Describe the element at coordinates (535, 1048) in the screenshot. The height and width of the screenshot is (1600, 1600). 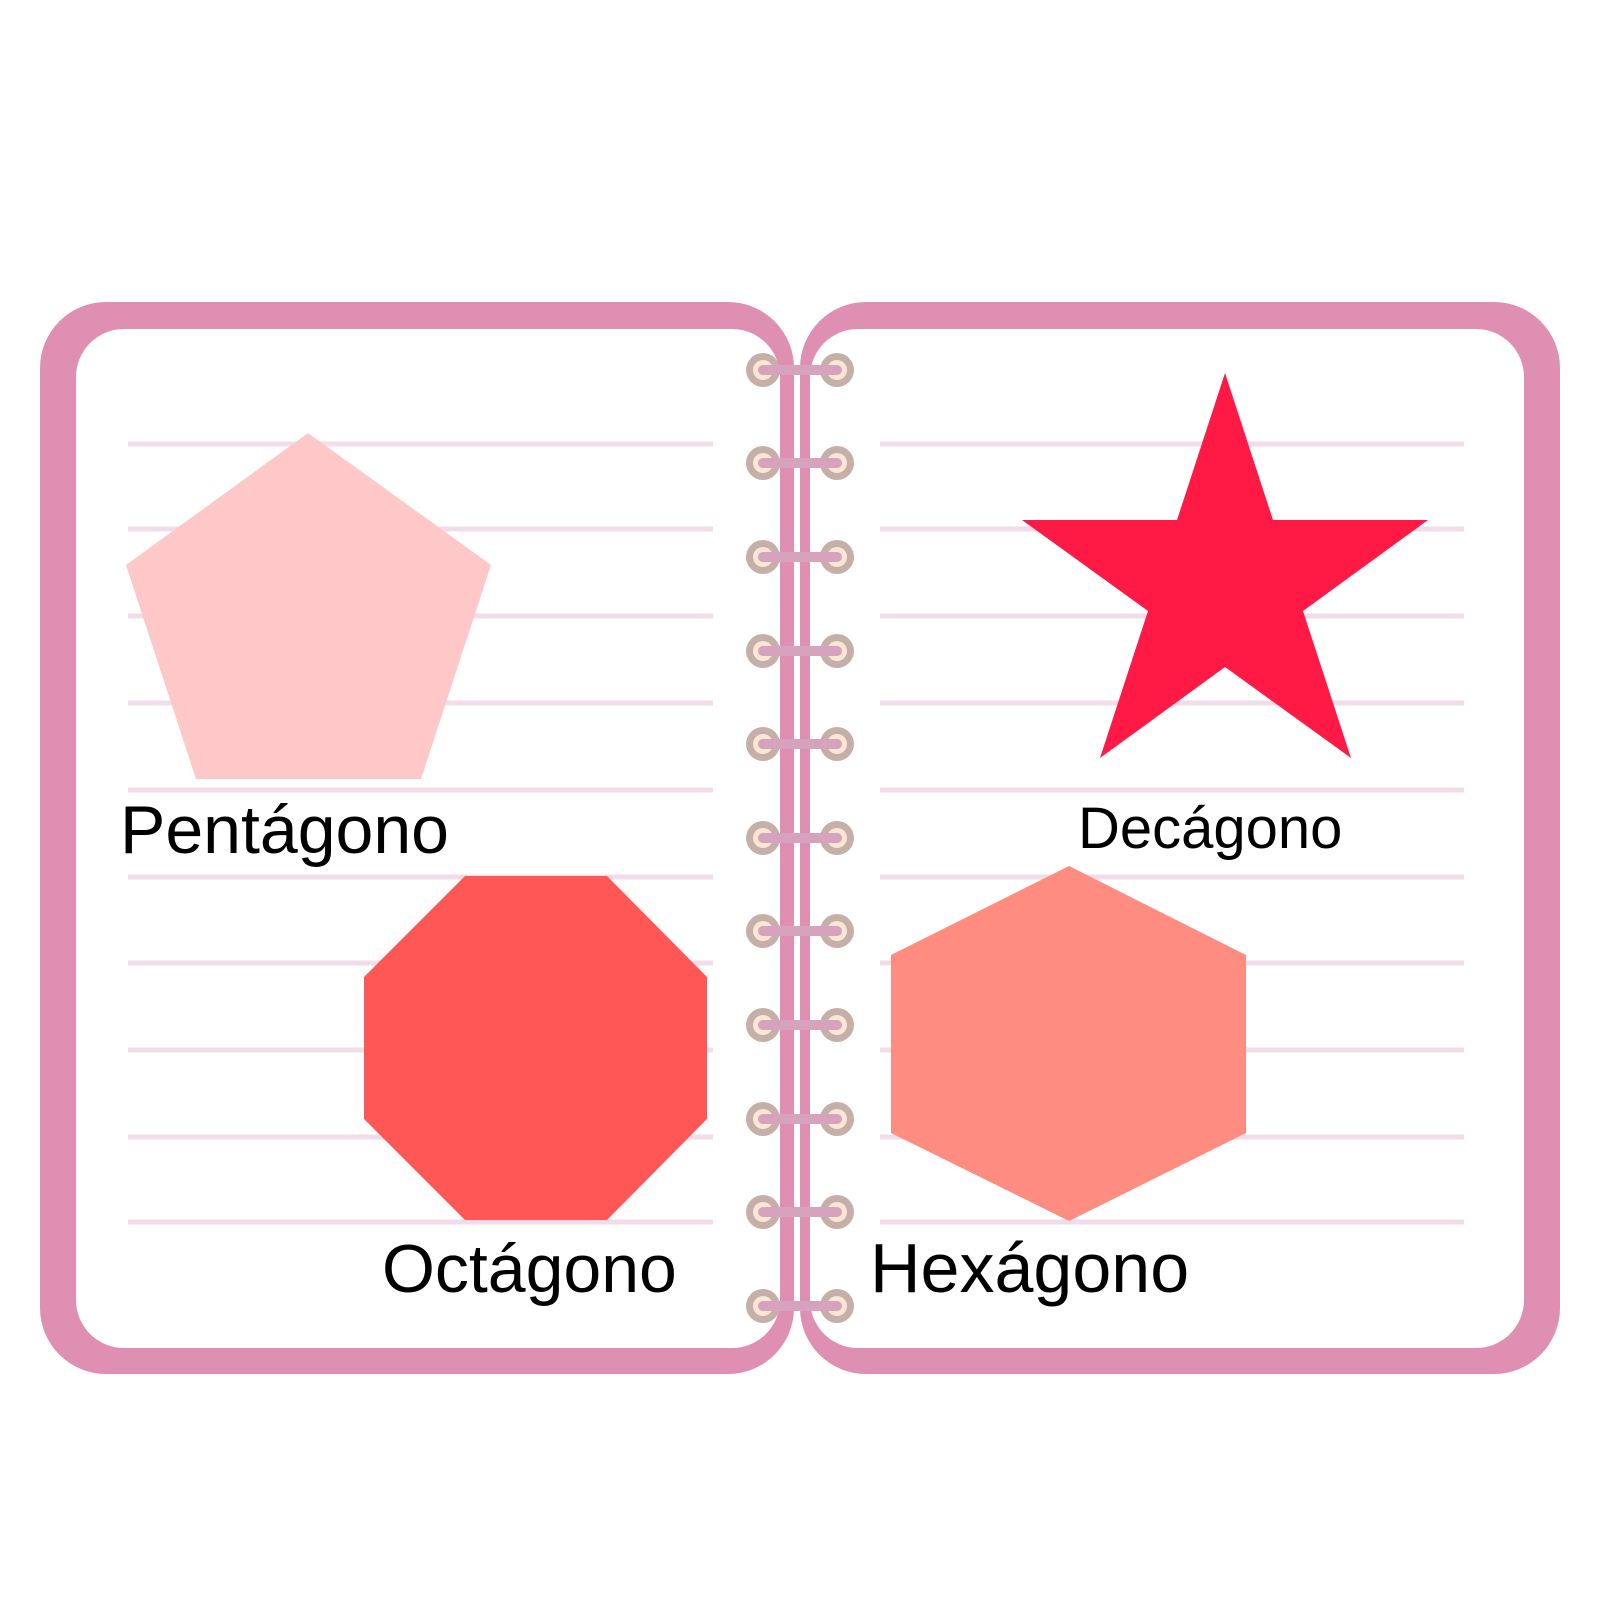
I see `octagon-icon` at that location.